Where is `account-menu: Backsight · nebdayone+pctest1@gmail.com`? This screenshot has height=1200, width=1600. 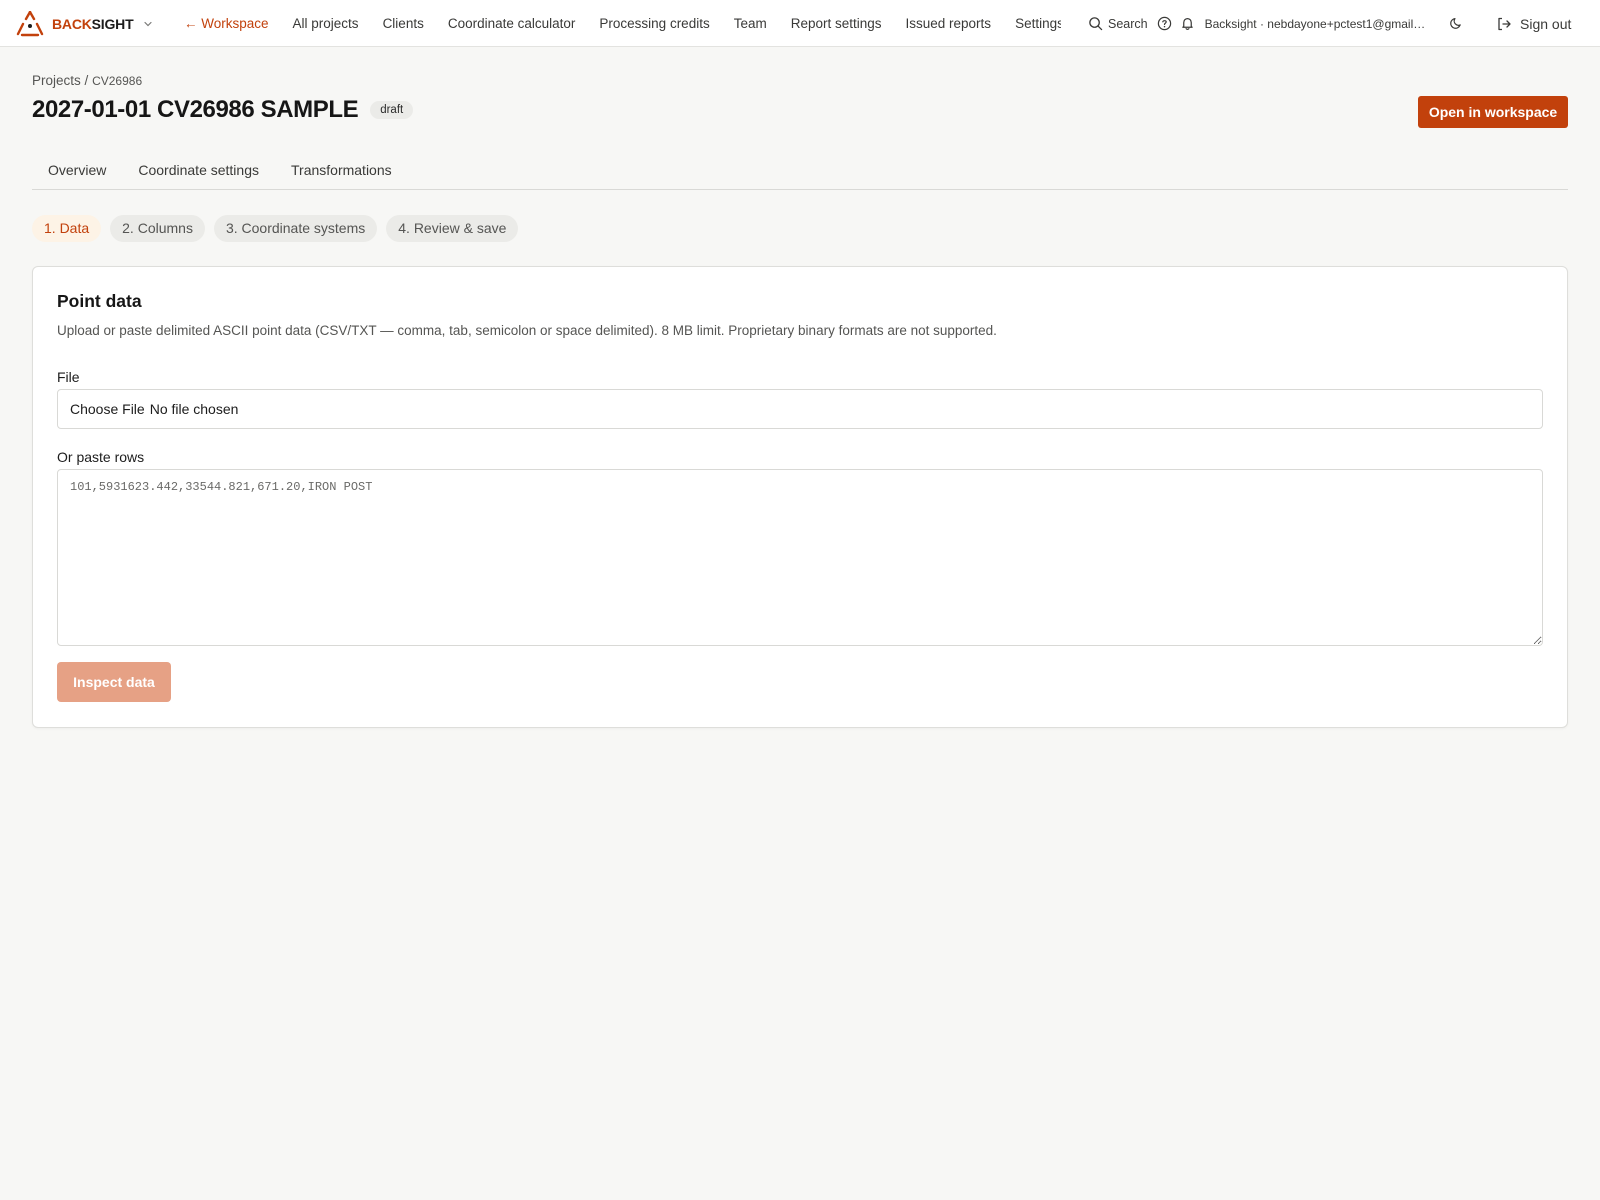 account-menu: Backsight · nebdayone+pctest1@gmail.com is located at coordinates (1316, 24).